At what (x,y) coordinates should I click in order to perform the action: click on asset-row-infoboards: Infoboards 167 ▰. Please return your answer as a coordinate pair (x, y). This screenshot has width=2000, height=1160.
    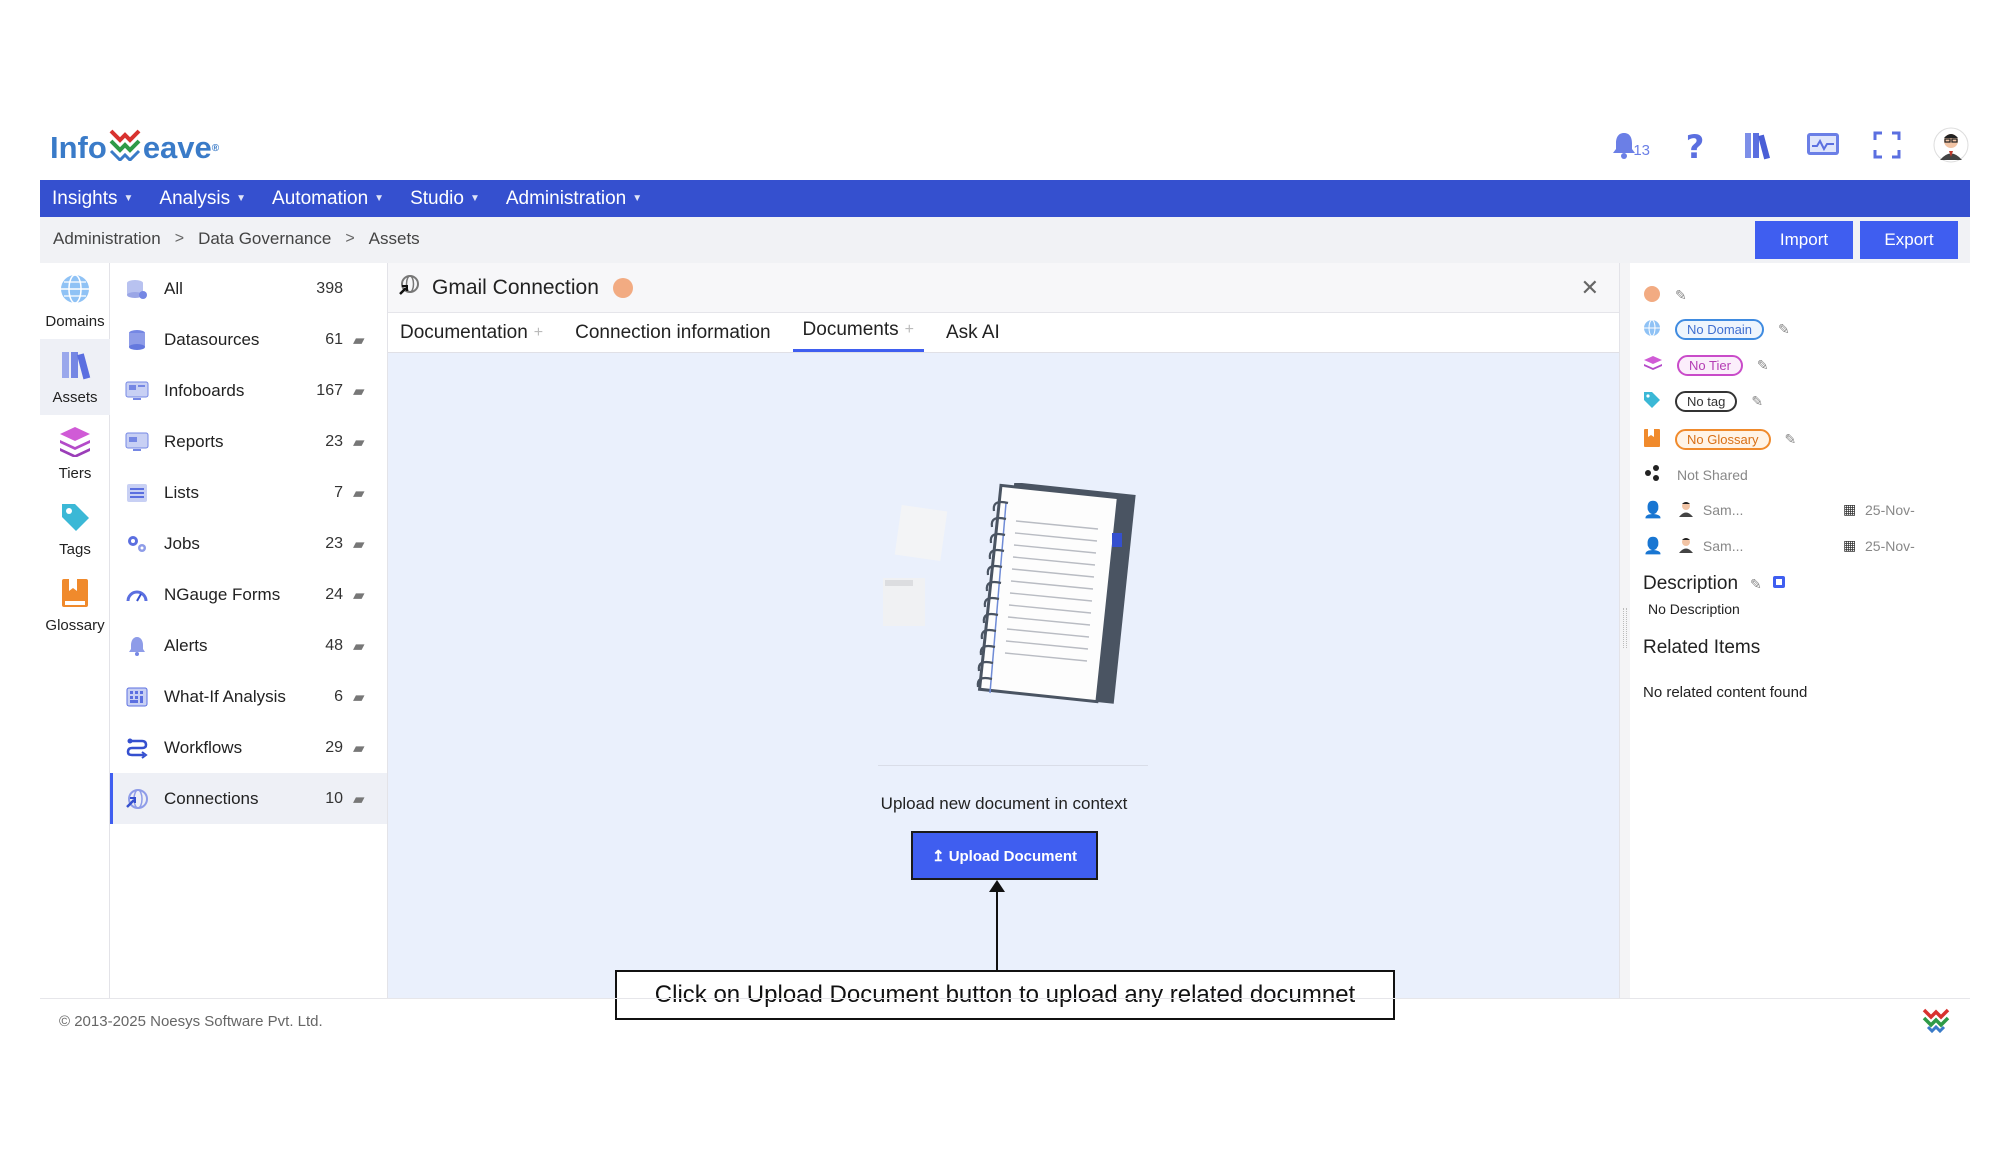
    Looking at the image, I should click on (248, 390).